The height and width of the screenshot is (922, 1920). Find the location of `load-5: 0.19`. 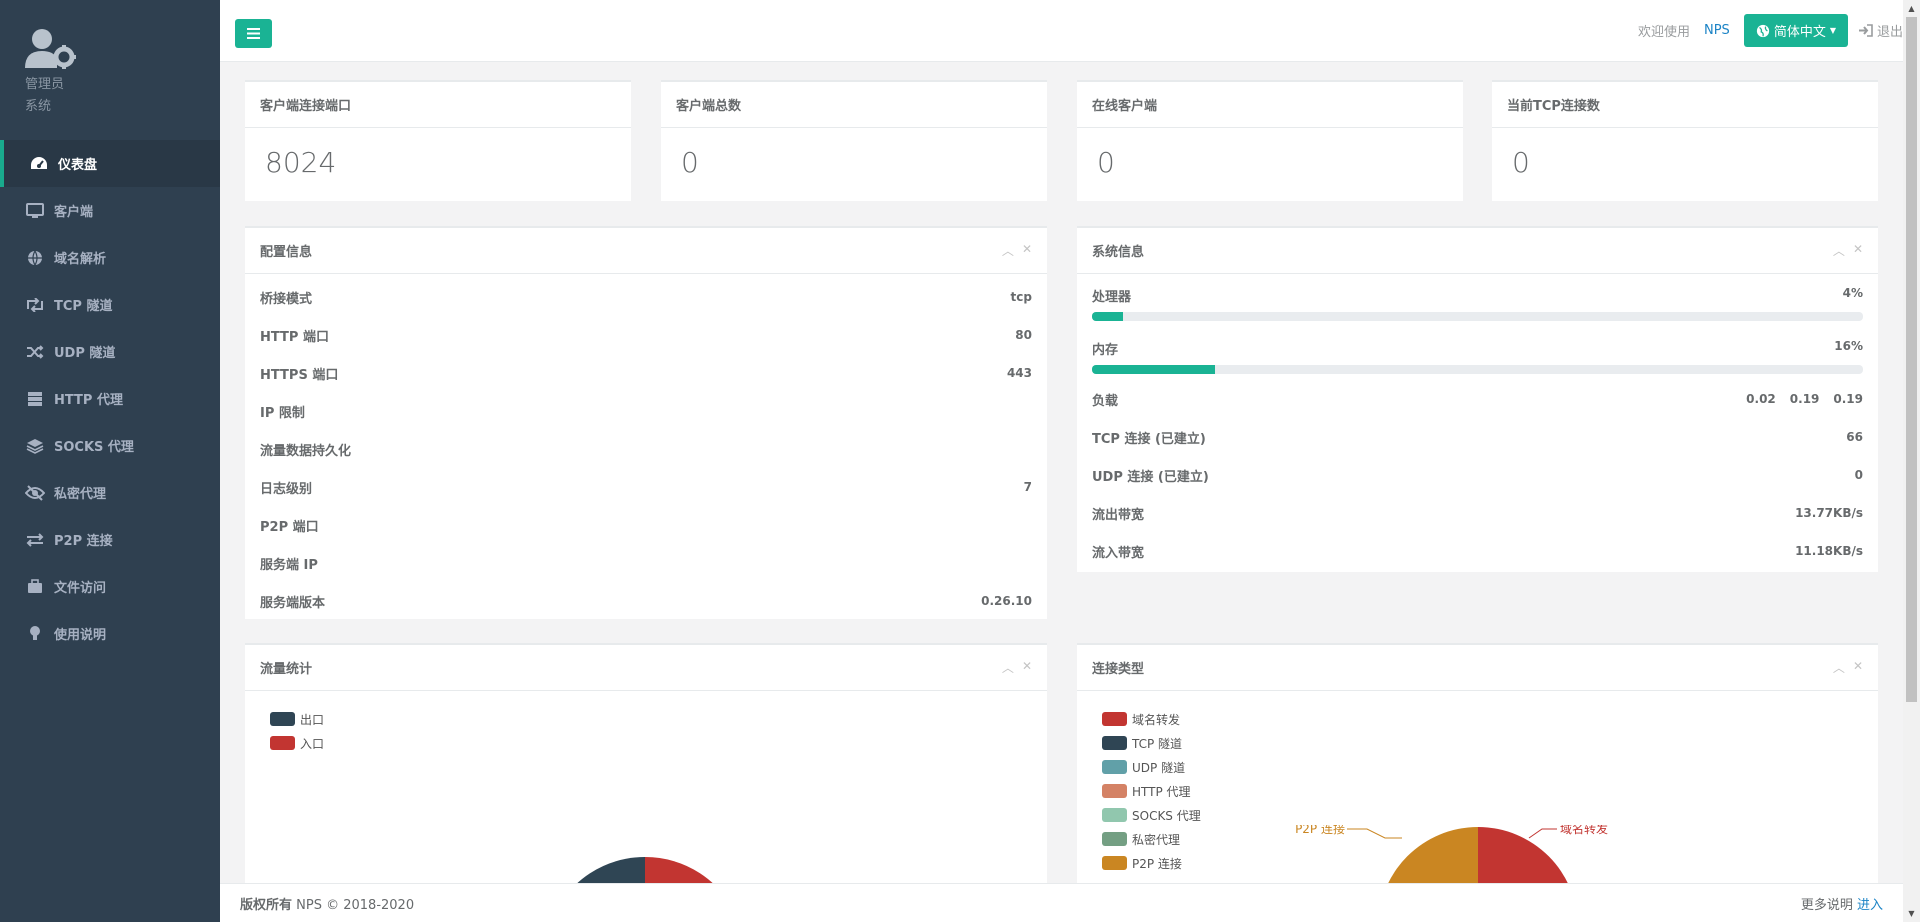

load-5: 0.19 is located at coordinates (1804, 399).